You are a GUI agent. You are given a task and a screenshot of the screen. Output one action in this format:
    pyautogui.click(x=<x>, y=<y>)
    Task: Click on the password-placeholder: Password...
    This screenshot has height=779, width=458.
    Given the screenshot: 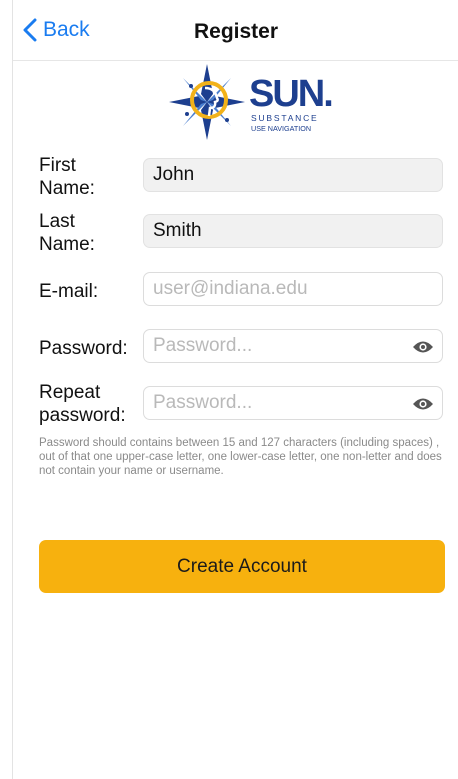 What is the action you would take?
    pyautogui.click(x=203, y=345)
    